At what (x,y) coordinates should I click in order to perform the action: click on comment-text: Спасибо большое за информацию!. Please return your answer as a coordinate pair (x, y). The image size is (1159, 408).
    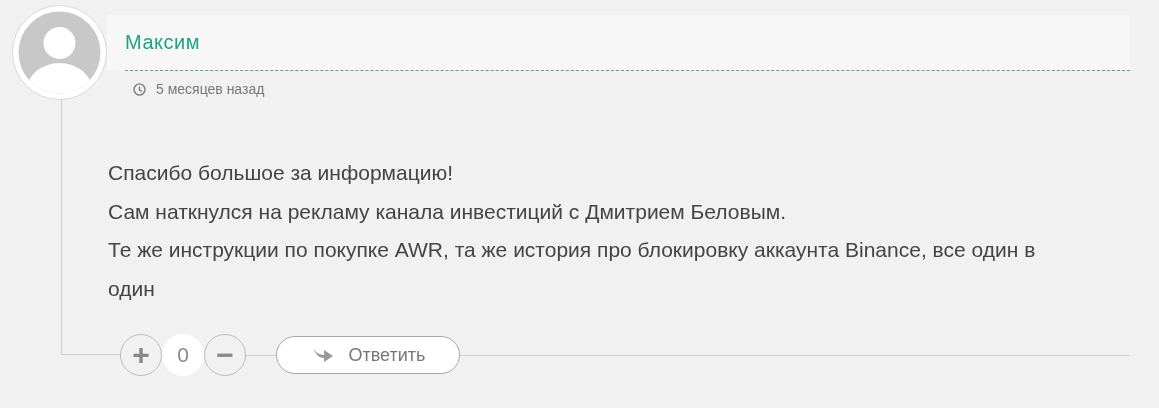
    Looking at the image, I should click on (281, 173).